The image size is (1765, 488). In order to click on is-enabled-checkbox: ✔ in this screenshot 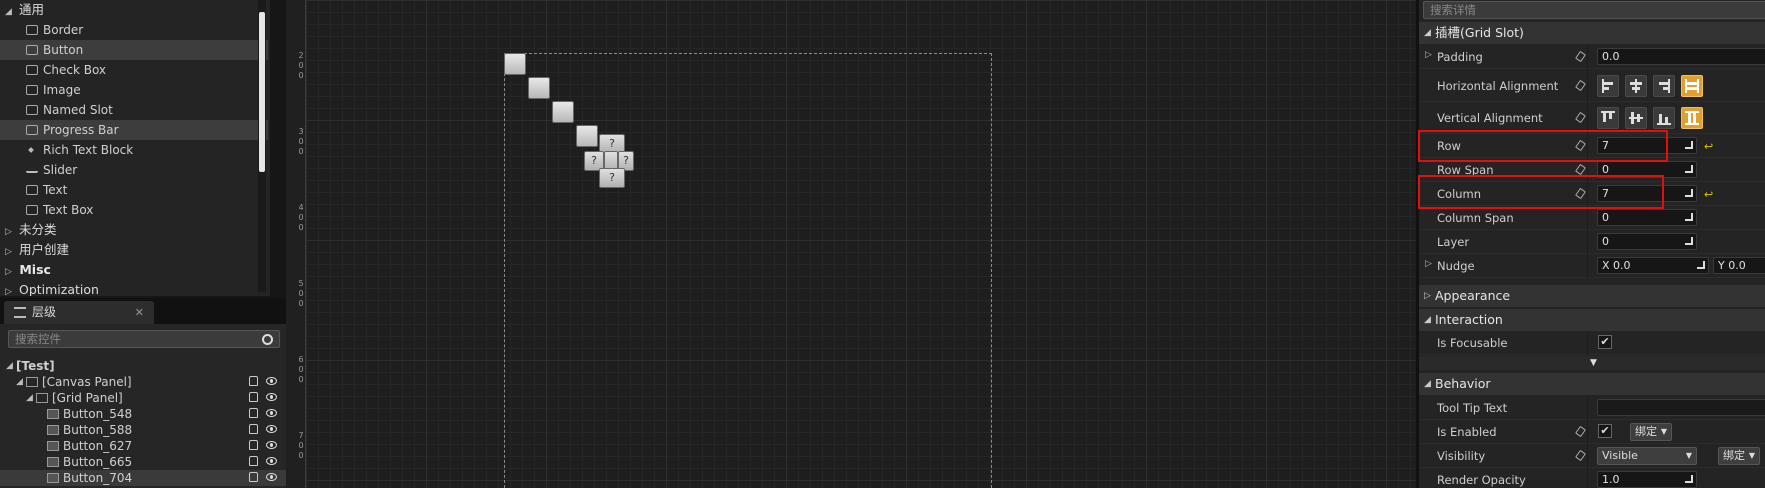, I will do `click(1605, 431)`.